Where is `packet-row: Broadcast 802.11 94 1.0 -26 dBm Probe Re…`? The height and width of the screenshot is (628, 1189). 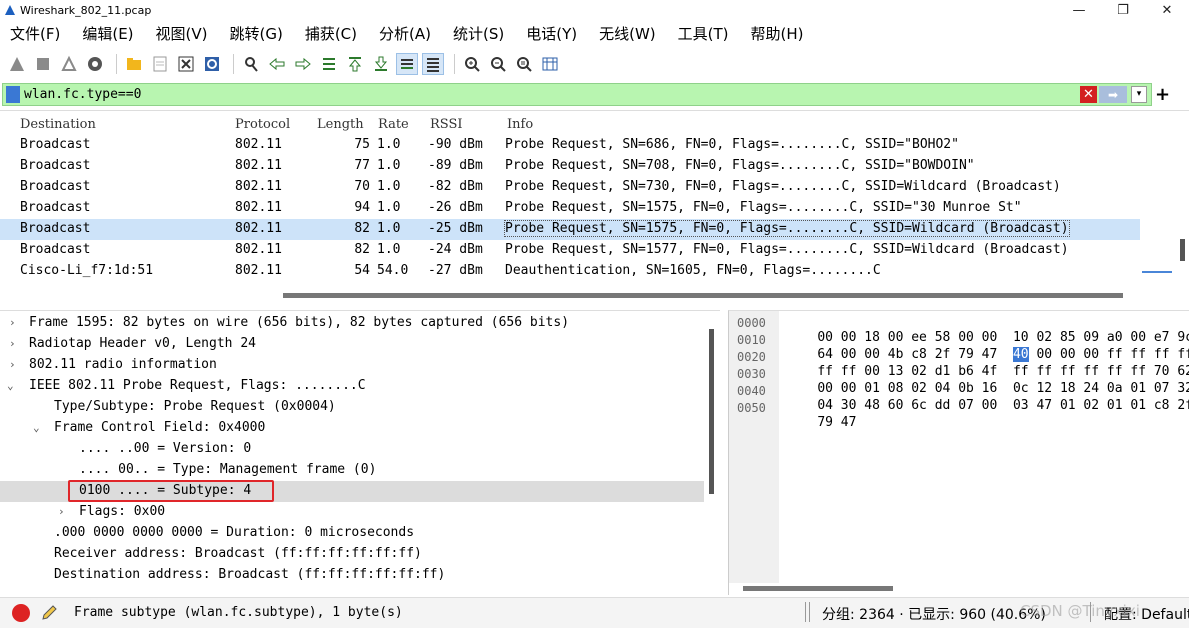 packet-row: Broadcast 802.11 94 1.0 -26 dBm Probe Re… is located at coordinates (570, 208).